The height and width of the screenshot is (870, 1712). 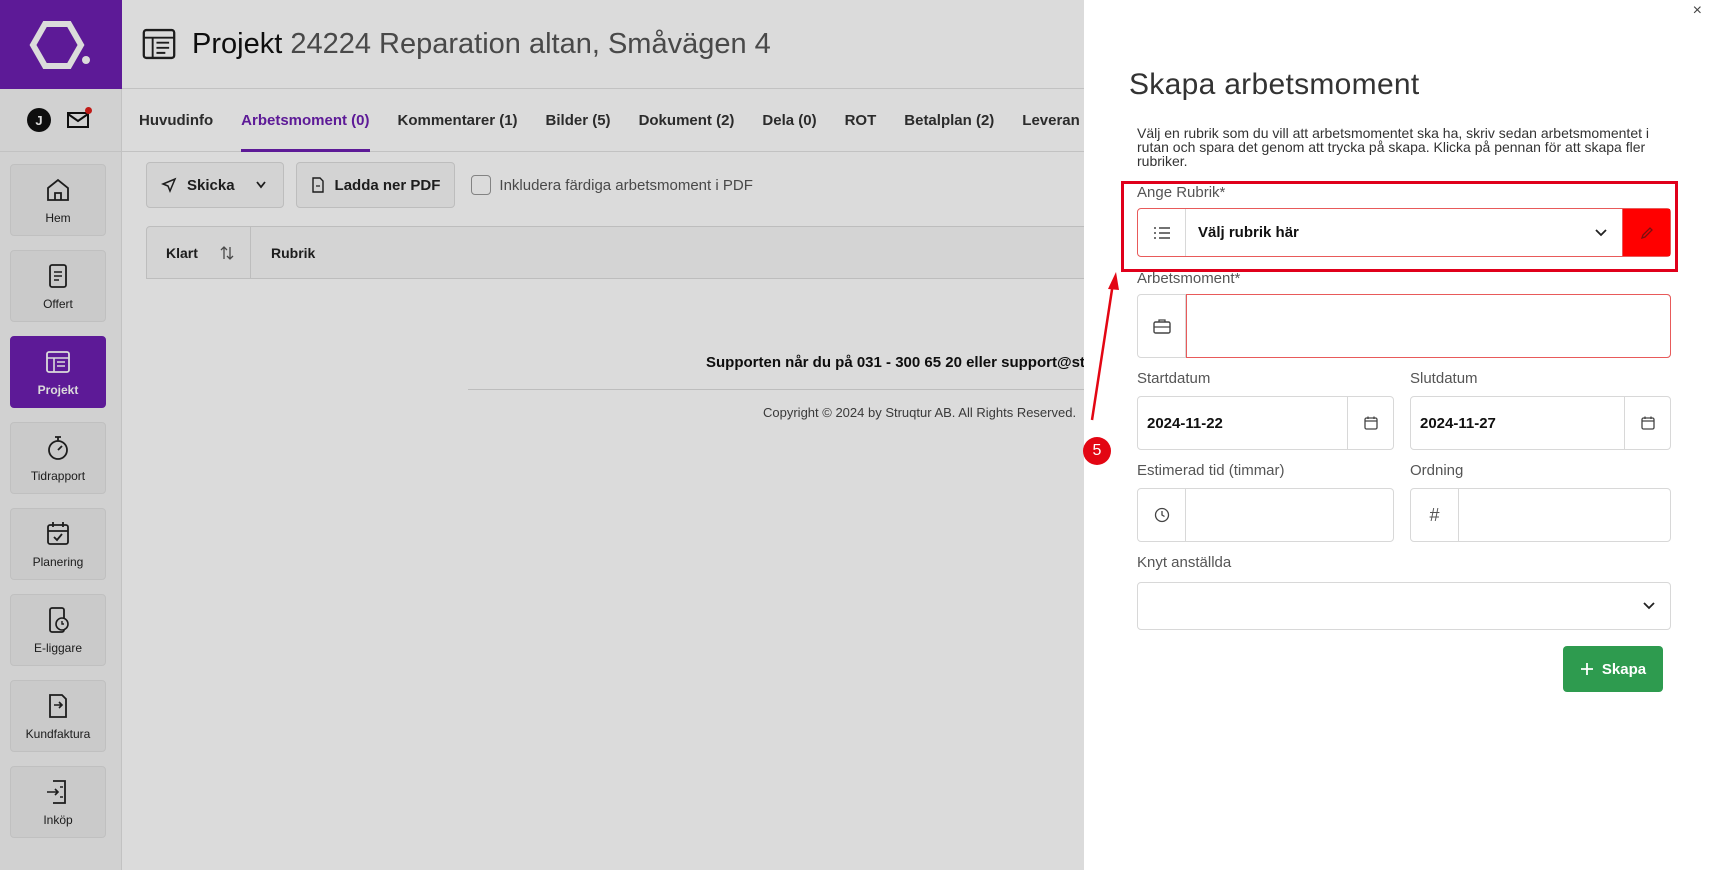 I want to click on estimerad-tid-field, so click(x=1265, y=515).